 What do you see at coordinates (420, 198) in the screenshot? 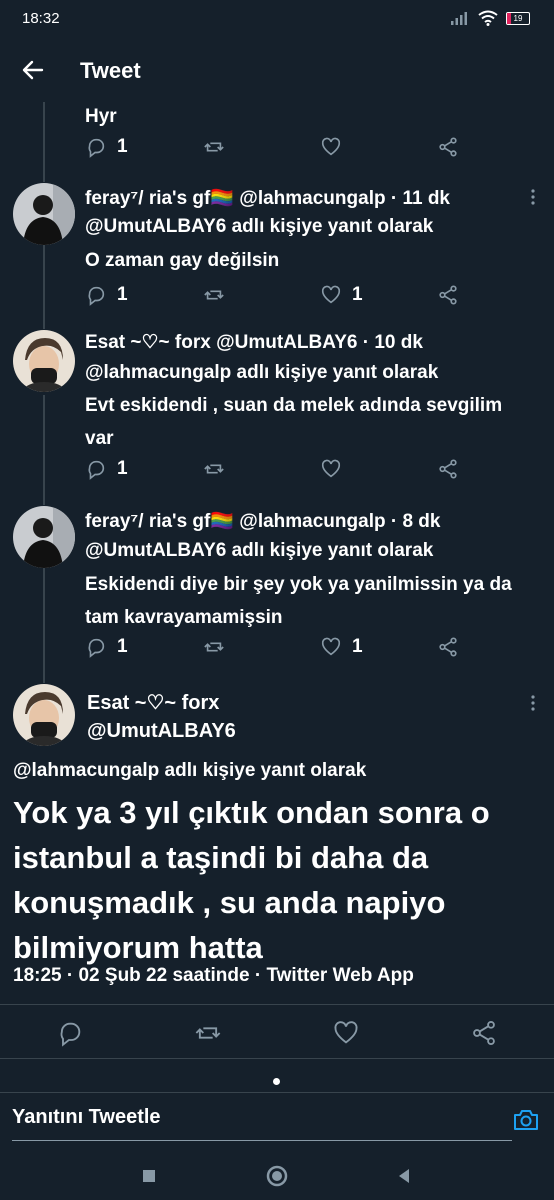
I see `timestamp: · 11 dk` at bounding box center [420, 198].